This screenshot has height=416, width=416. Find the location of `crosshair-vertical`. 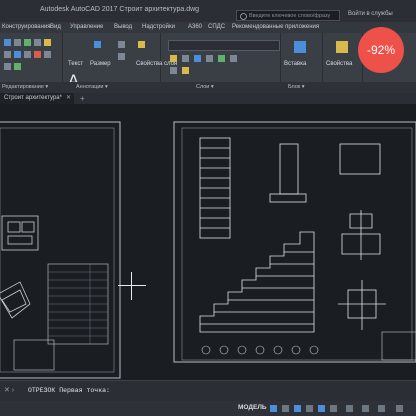

crosshair-vertical is located at coordinates (131, 286).